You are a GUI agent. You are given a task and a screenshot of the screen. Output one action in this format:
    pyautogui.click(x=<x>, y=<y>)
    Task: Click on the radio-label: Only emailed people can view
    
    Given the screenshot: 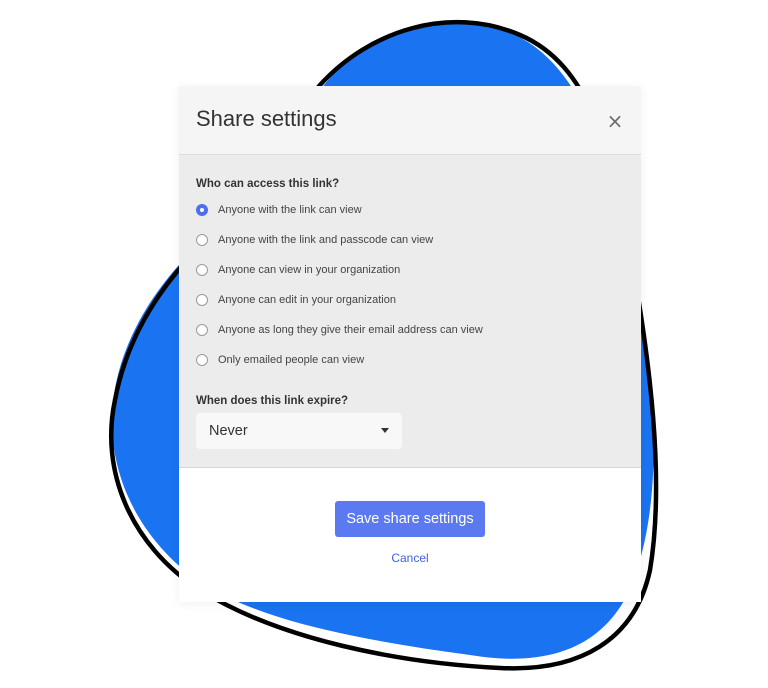 What is the action you would take?
    pyautogui.click(x=291, y=360)
    